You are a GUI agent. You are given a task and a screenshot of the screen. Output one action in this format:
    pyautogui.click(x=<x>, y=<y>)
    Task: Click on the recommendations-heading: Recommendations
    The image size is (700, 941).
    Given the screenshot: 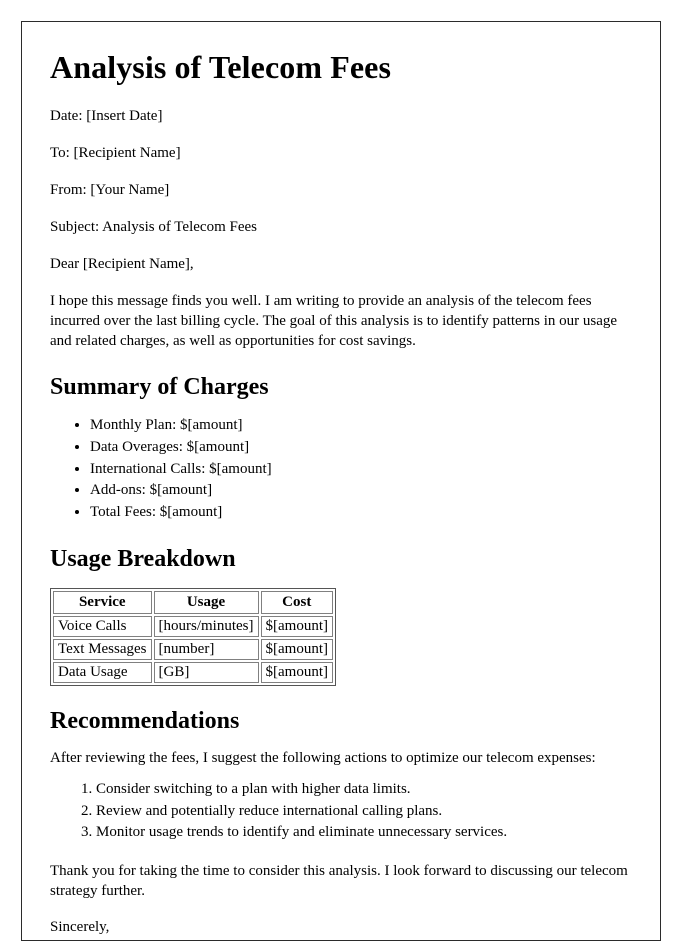 What is the action you would take?
    pyautogui.click(x=145, y=720)
    